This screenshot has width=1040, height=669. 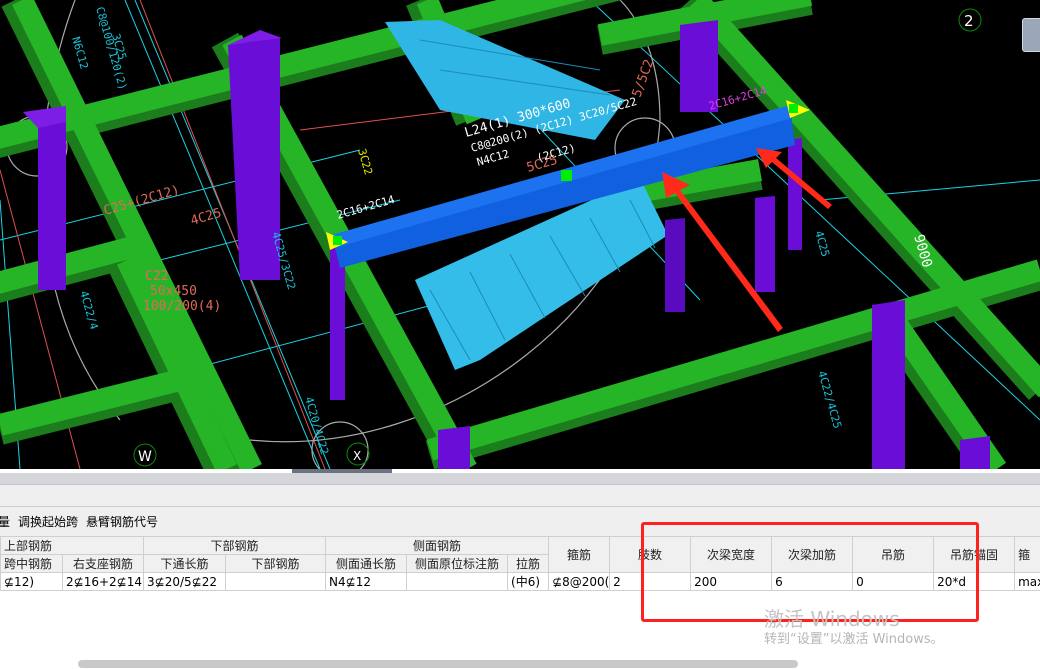 What do you see at coordinates (969, 21) in the screenshot?
I see `axis-label-2: 2` at bounding box center [969, 21].